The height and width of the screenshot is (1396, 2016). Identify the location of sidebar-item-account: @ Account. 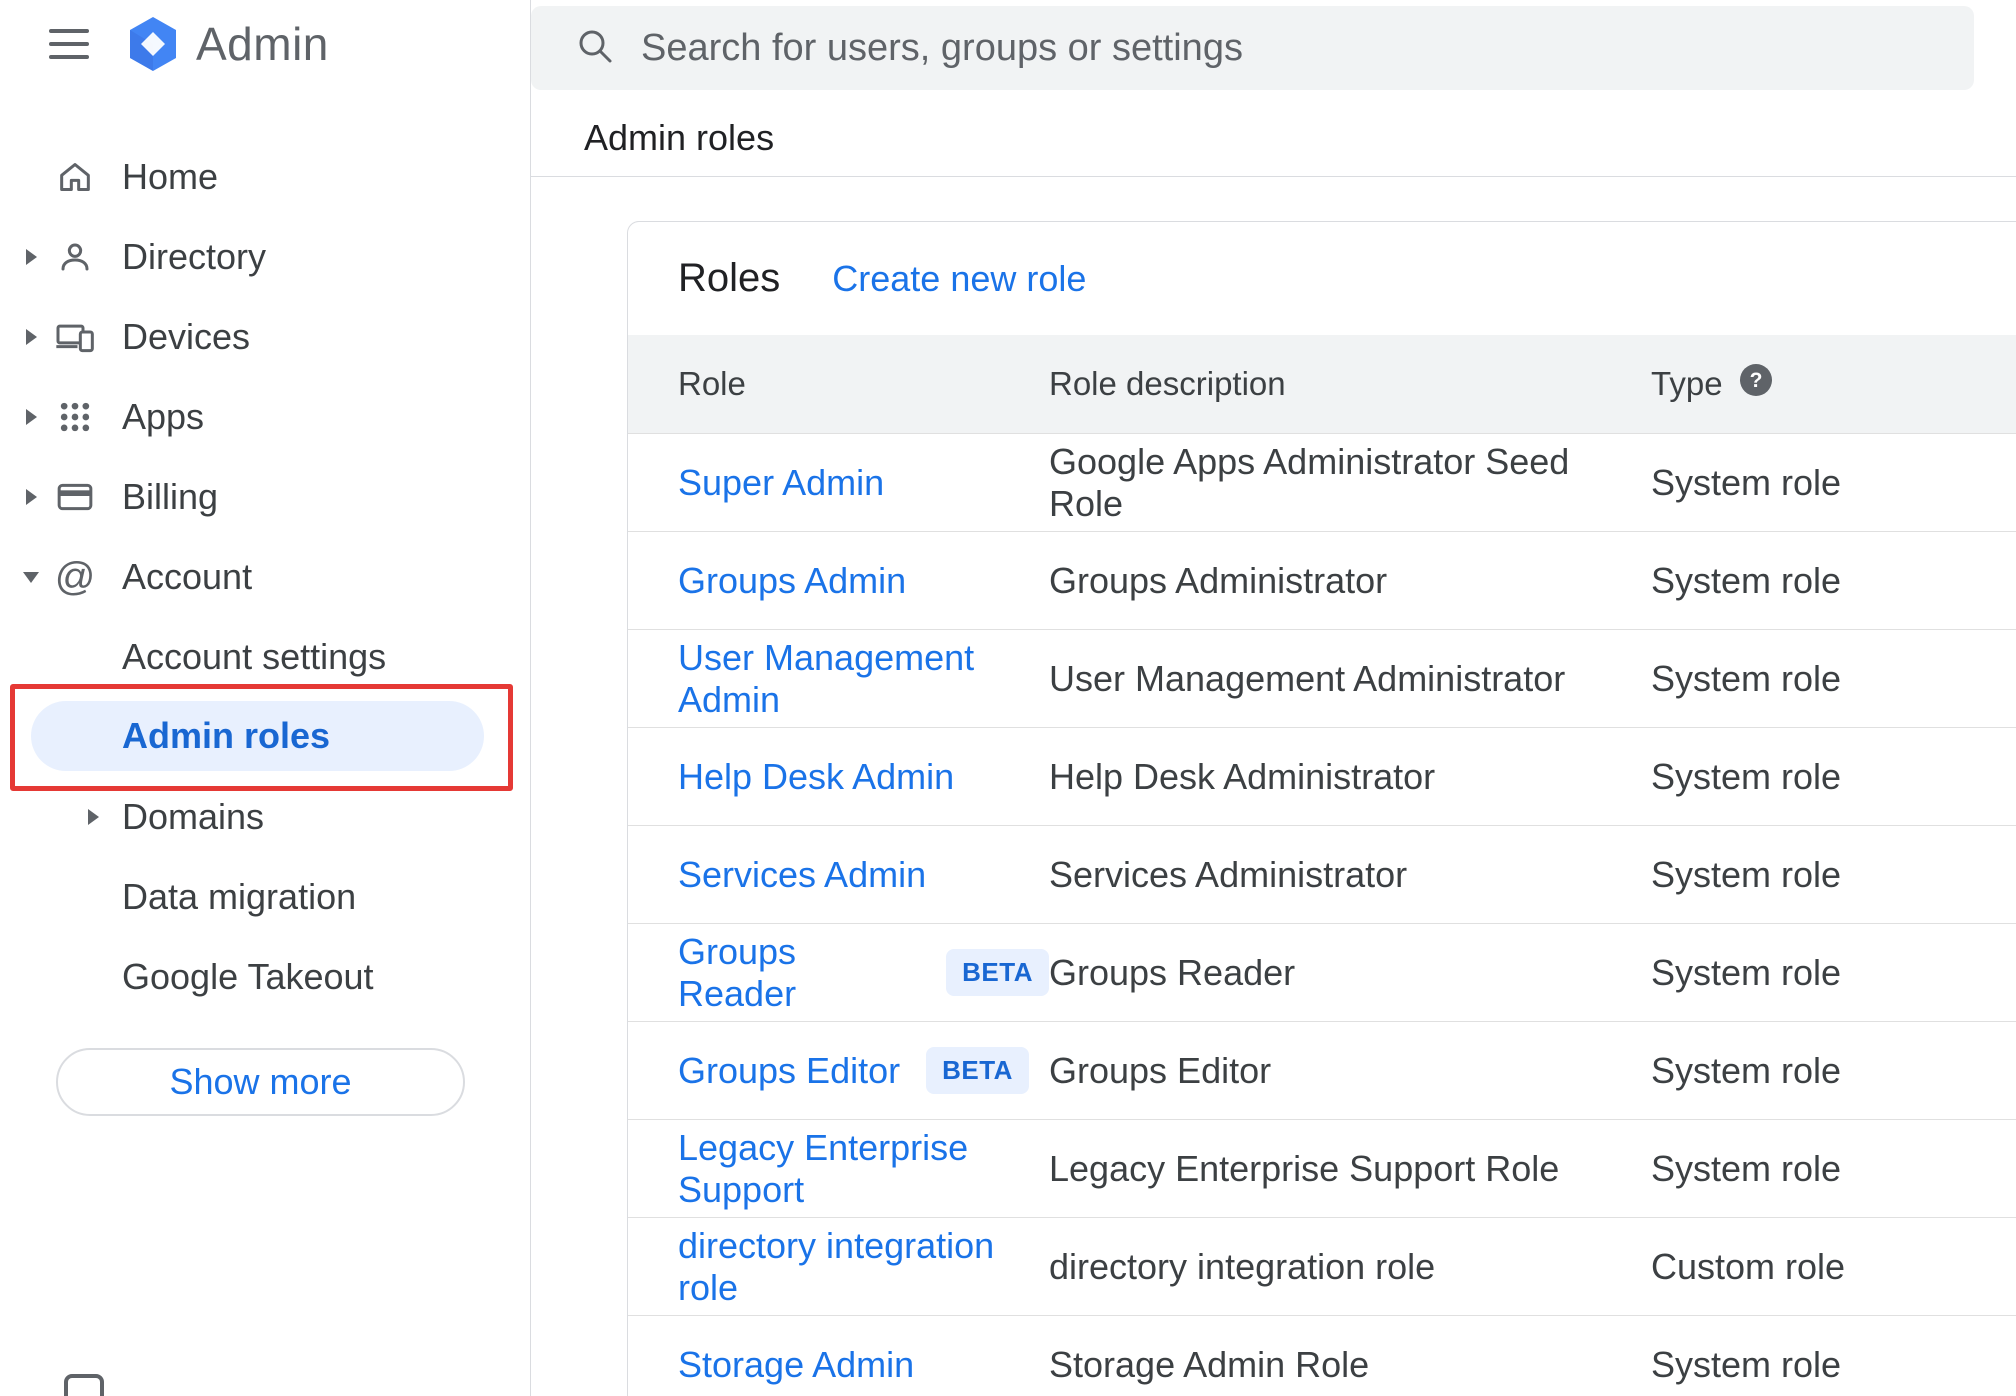
(265, 577).